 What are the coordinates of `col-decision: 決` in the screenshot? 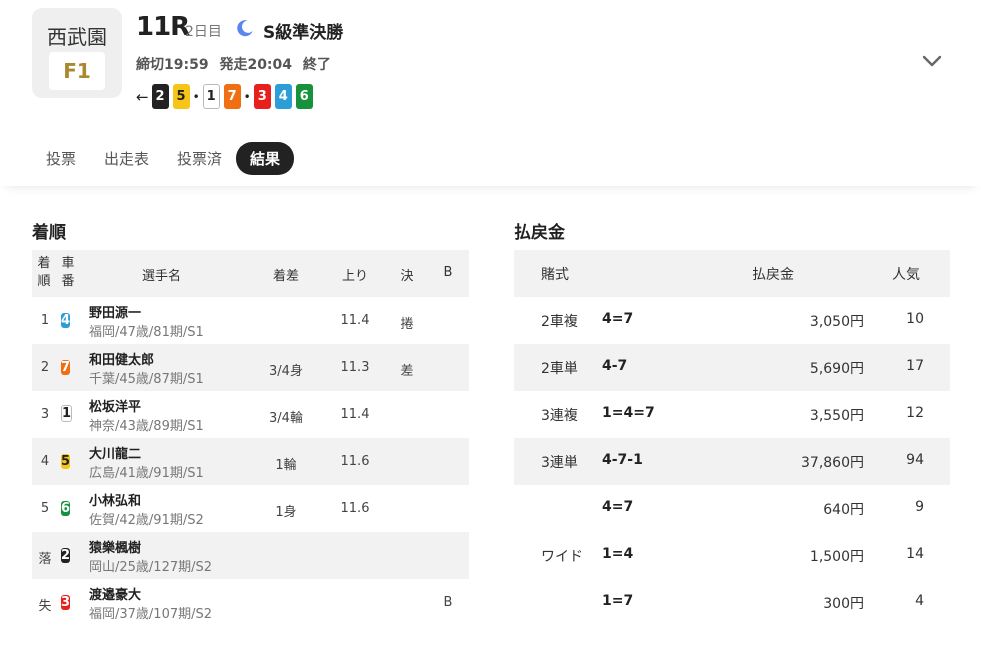 It's located at (407, 276).